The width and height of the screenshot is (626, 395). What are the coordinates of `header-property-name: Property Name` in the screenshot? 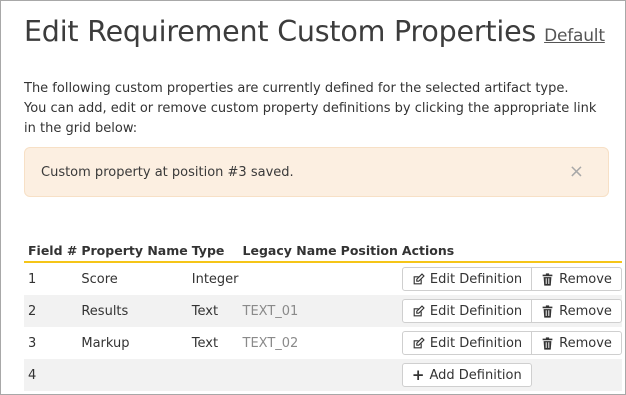 It's located at (132, 251).